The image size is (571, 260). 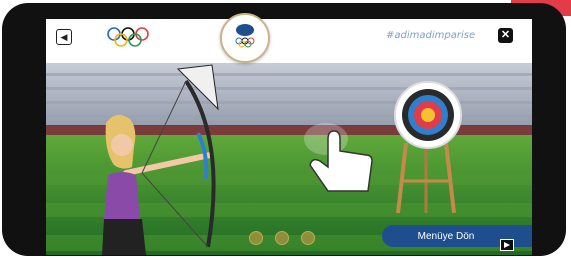 What do you see at coordinates (245, 38) in the screenshot?
I see `emblem-logo` at bounding box center [245, 38].